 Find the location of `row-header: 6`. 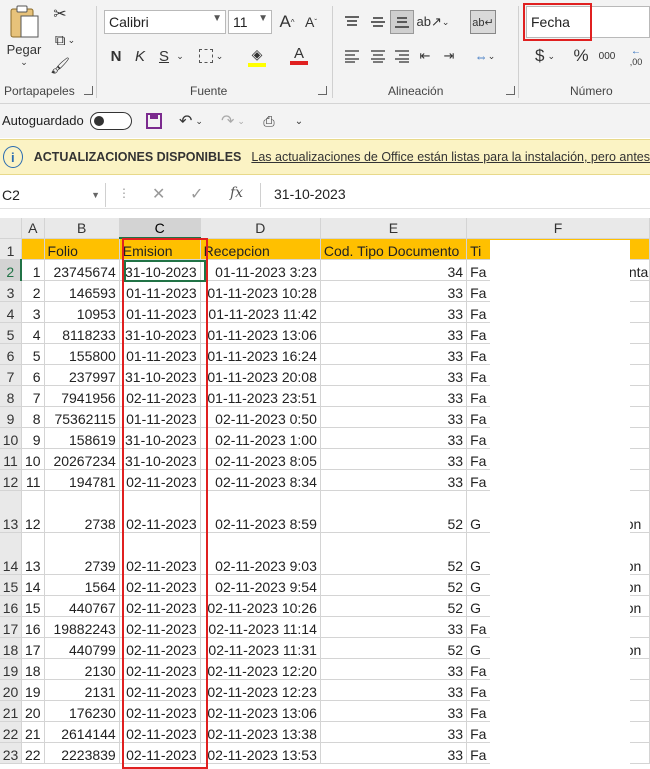

row-header: 6 is located at coordinates (11, 354).